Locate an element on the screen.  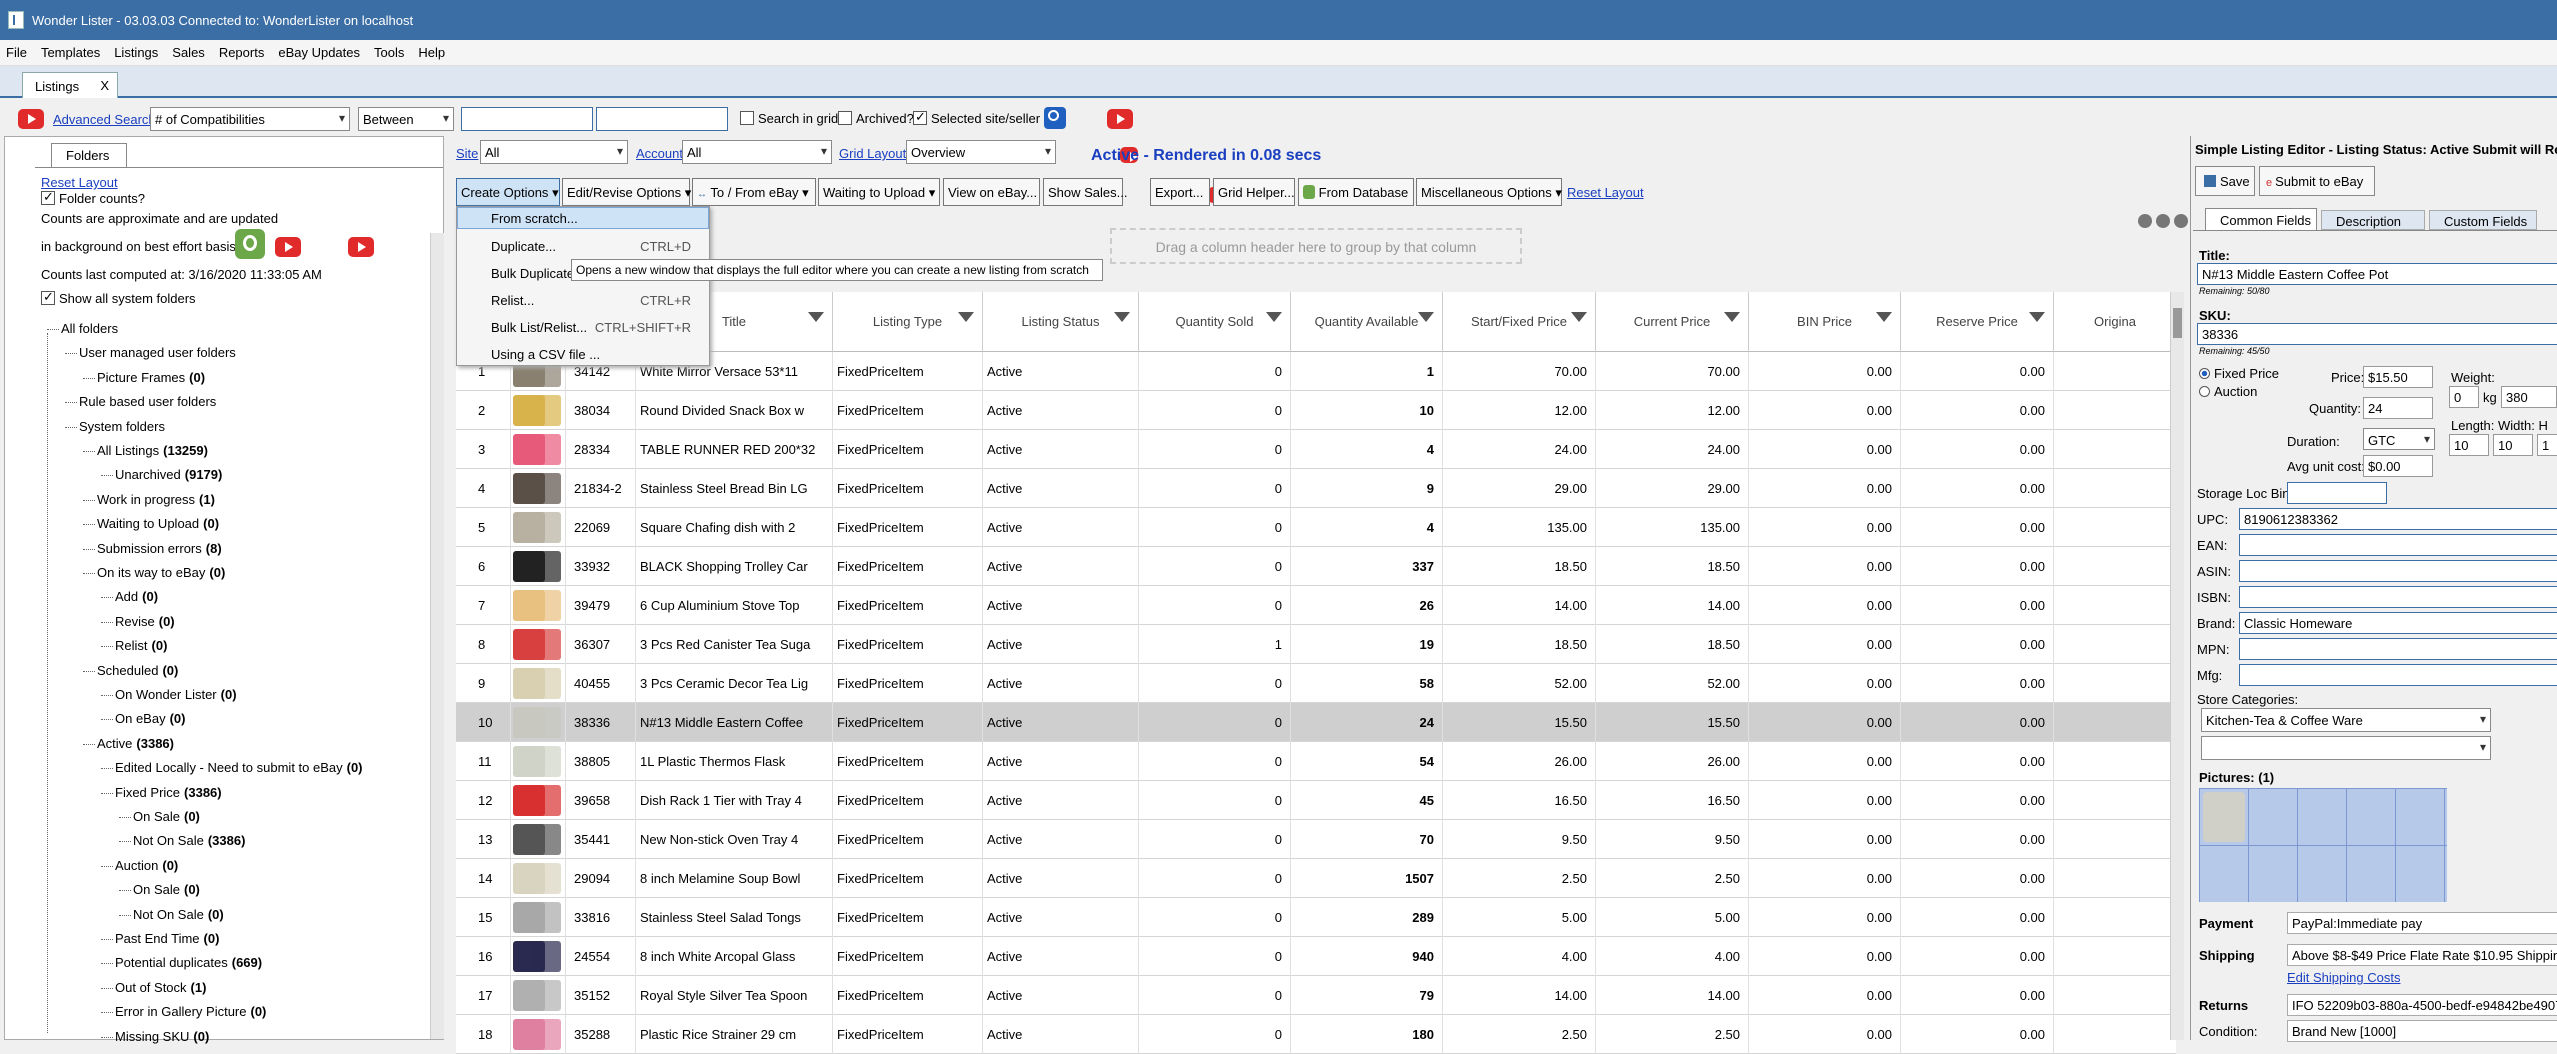
folder-tree-item: Scheduled (0) is located at coordinates (137, 670).